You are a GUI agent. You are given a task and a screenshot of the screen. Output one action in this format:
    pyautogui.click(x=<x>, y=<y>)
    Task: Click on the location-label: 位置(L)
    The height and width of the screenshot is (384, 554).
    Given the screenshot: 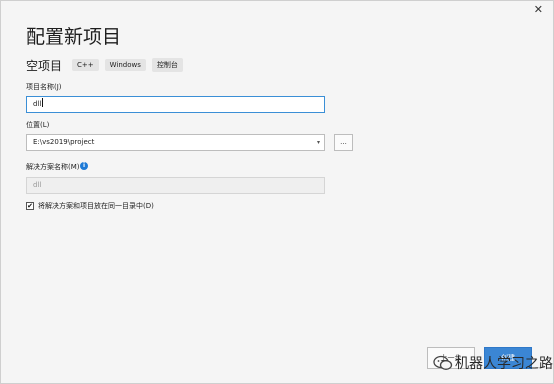 What is the action you would take?
    pyautogui.click(x=38, y=125)
    